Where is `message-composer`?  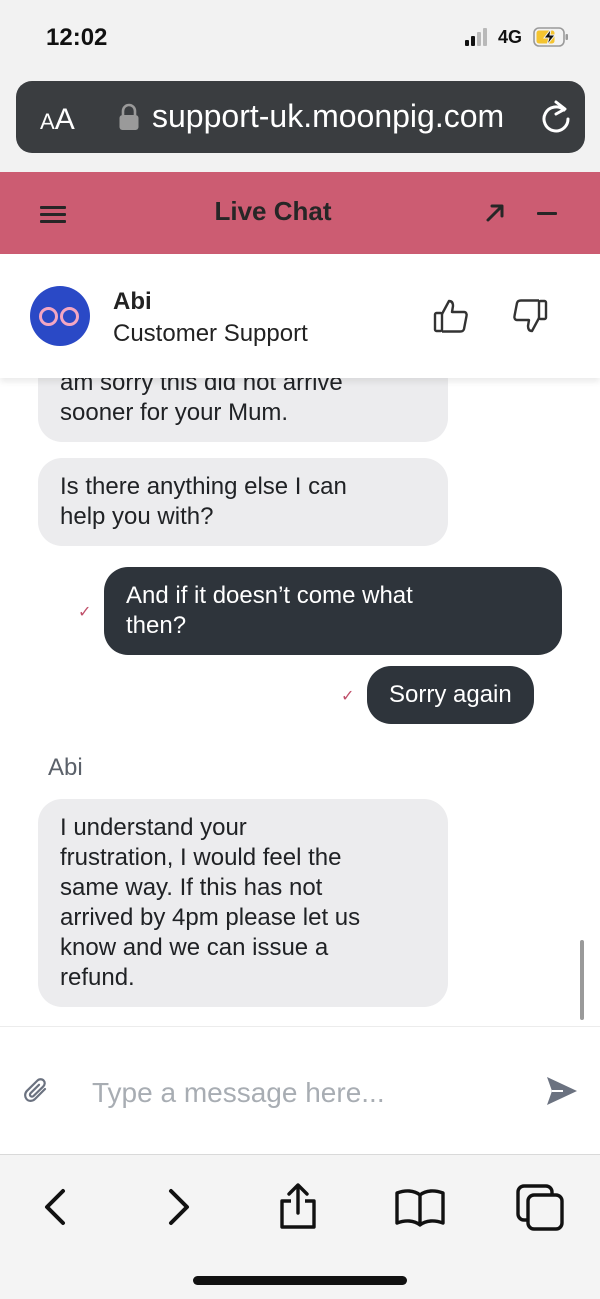 message-composer is located at coordinates (300, 1090).